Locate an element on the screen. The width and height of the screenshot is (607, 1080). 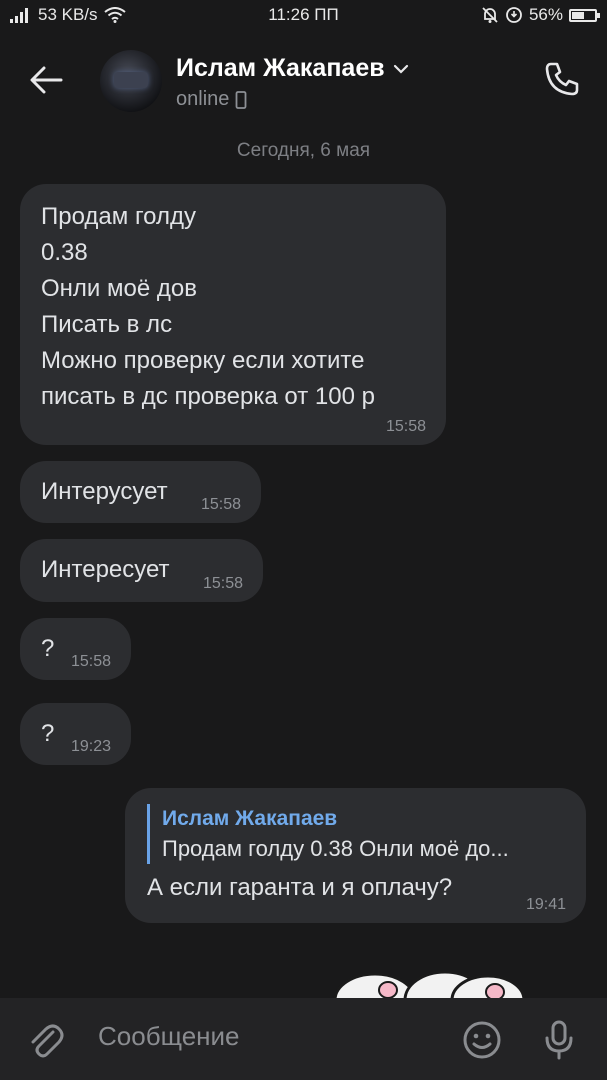
chevron-down-icon is located at coordinates (400, 69).